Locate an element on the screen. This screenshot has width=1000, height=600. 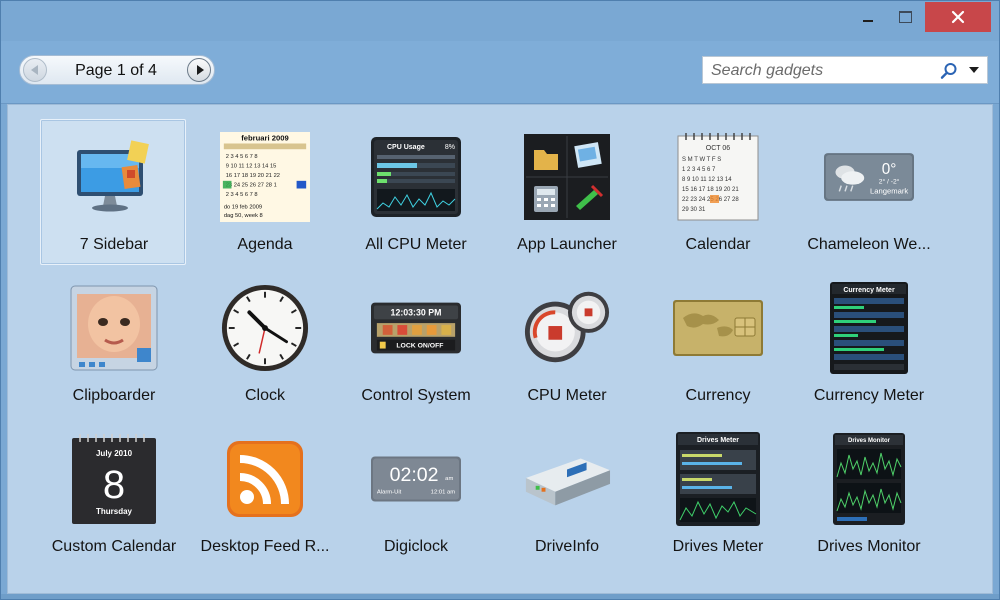
currency-meter-title: Currency Meter is located at coordinates (869, 290).